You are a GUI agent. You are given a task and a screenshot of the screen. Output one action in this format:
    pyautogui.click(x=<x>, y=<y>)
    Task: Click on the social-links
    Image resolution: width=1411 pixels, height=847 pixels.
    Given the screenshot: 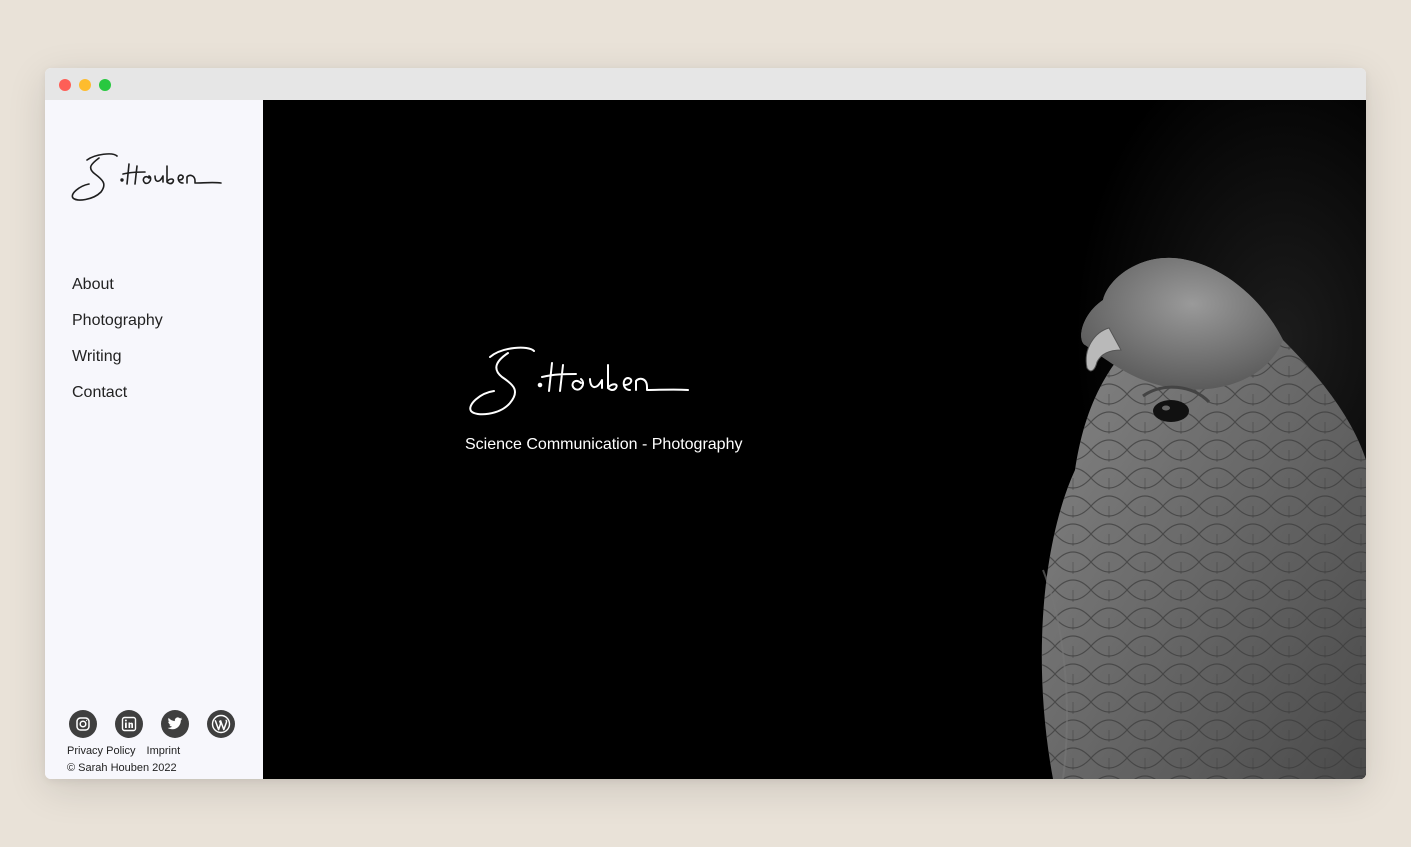 What is the action you would take?
    pyautogui.click(x=154, y=724)
    